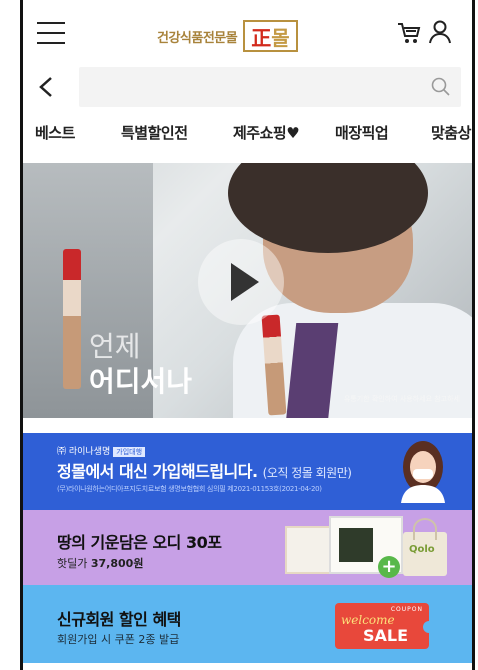 Image resolution: width=478 pixels, height=670 pixels. Describe the element at coordinates (154, 127) in the screenshot. I see `nav-item-special-sale: 특별할인전` at that location.